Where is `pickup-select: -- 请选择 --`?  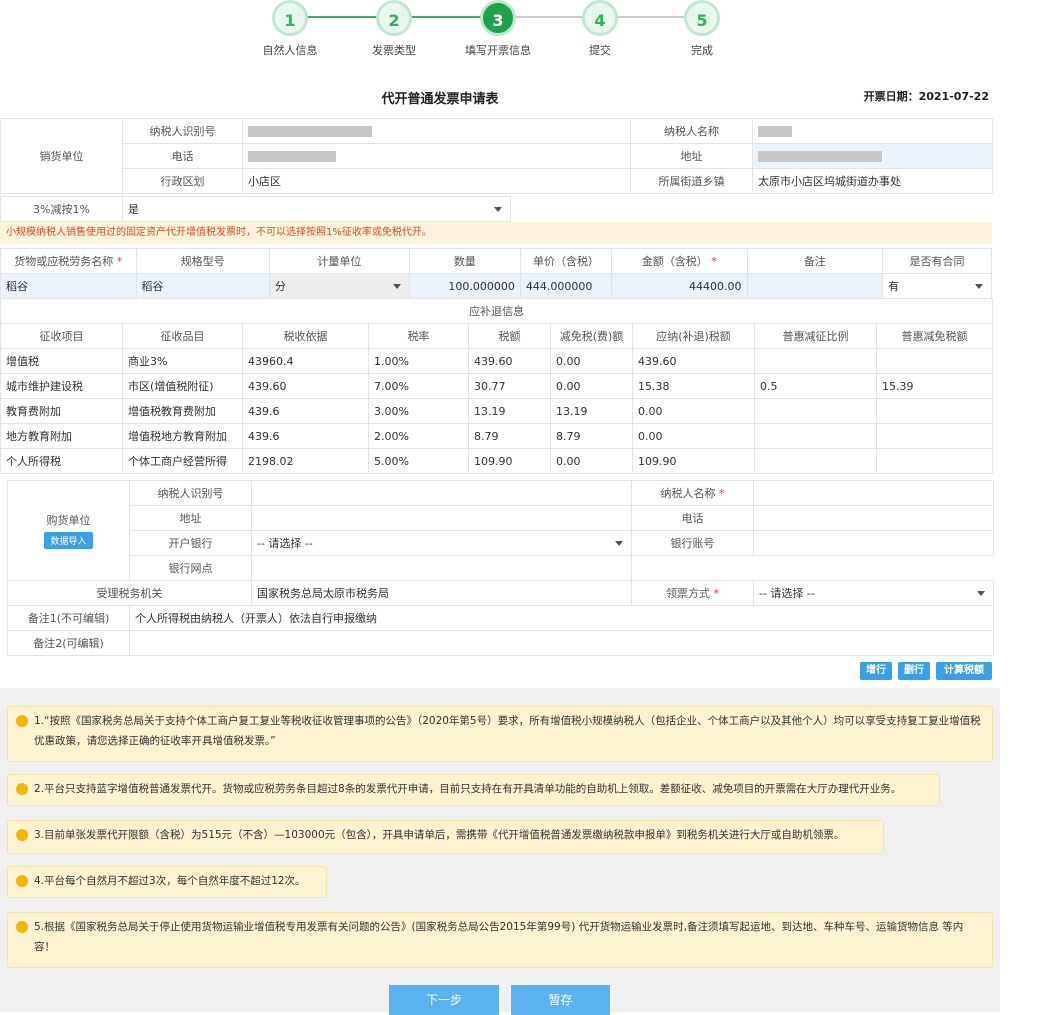 pickup-select: -- 请选择 -- is located at coordinates (873, 593).